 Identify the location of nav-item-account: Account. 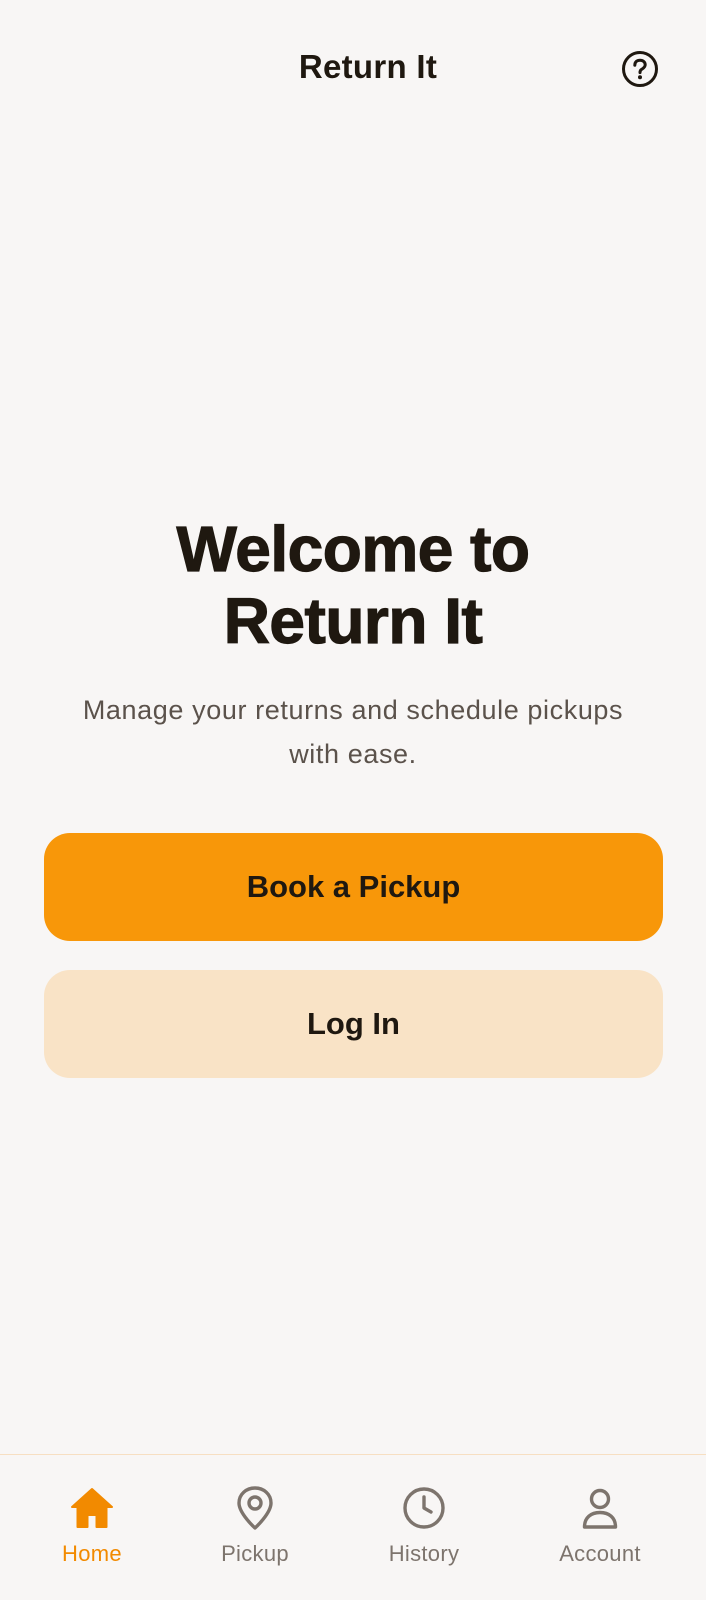
(600, 1533).